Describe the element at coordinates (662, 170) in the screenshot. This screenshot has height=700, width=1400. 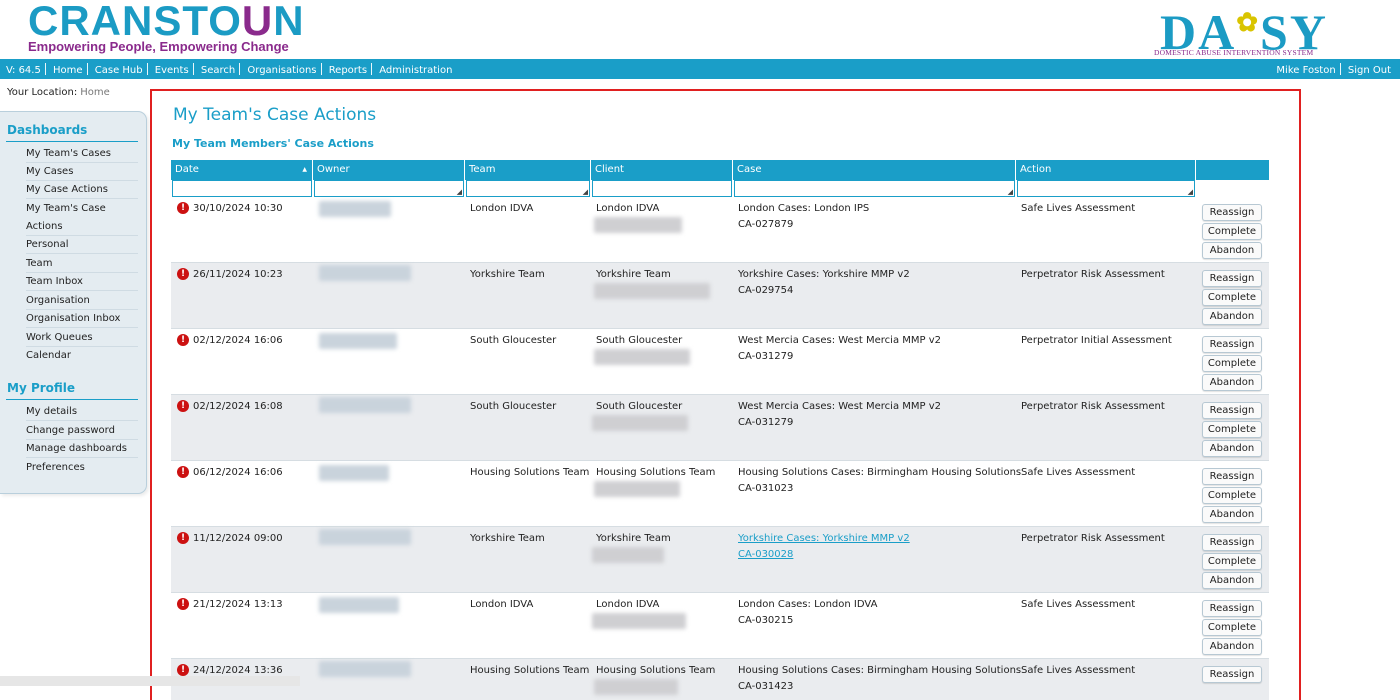
I see `column-header-client: Client` at that location.